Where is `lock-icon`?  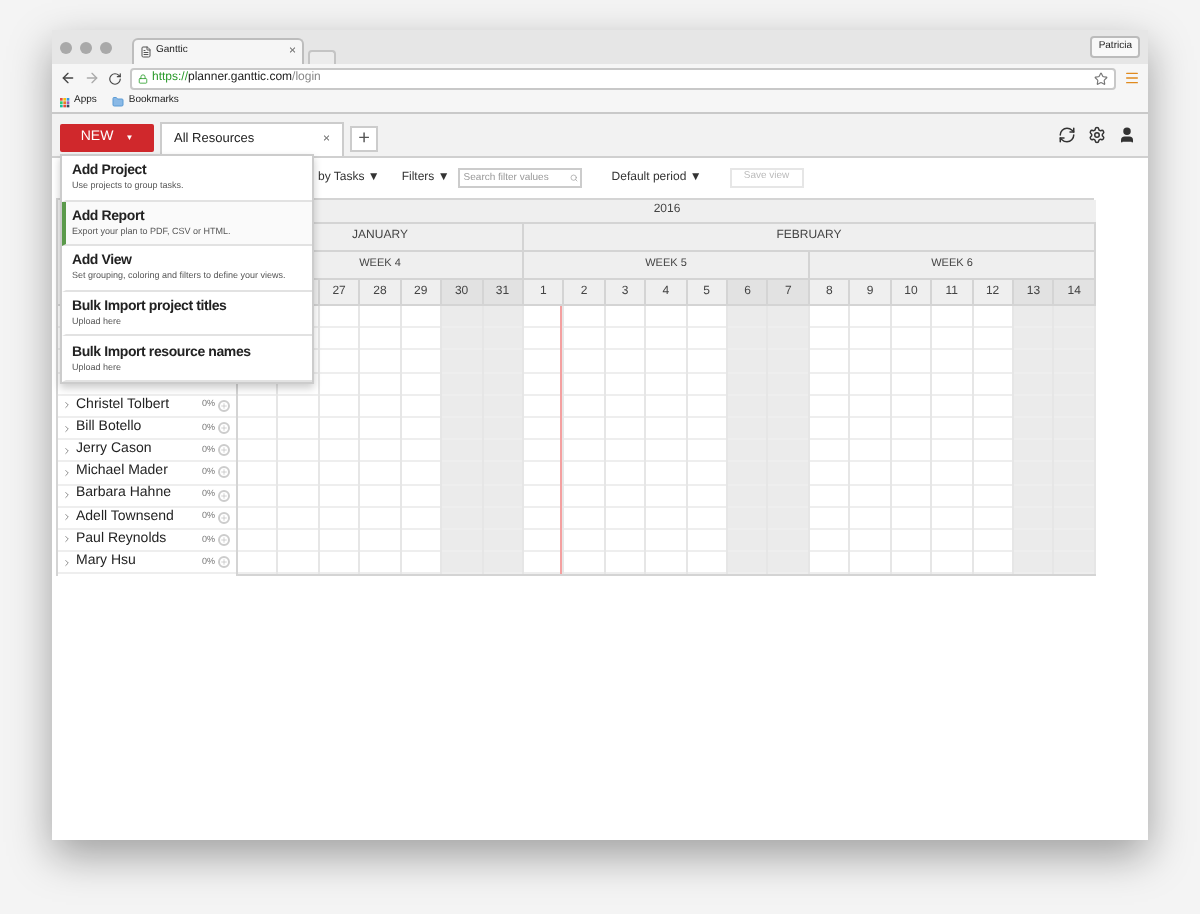 lock-icon is located at coordinates (143, 78).